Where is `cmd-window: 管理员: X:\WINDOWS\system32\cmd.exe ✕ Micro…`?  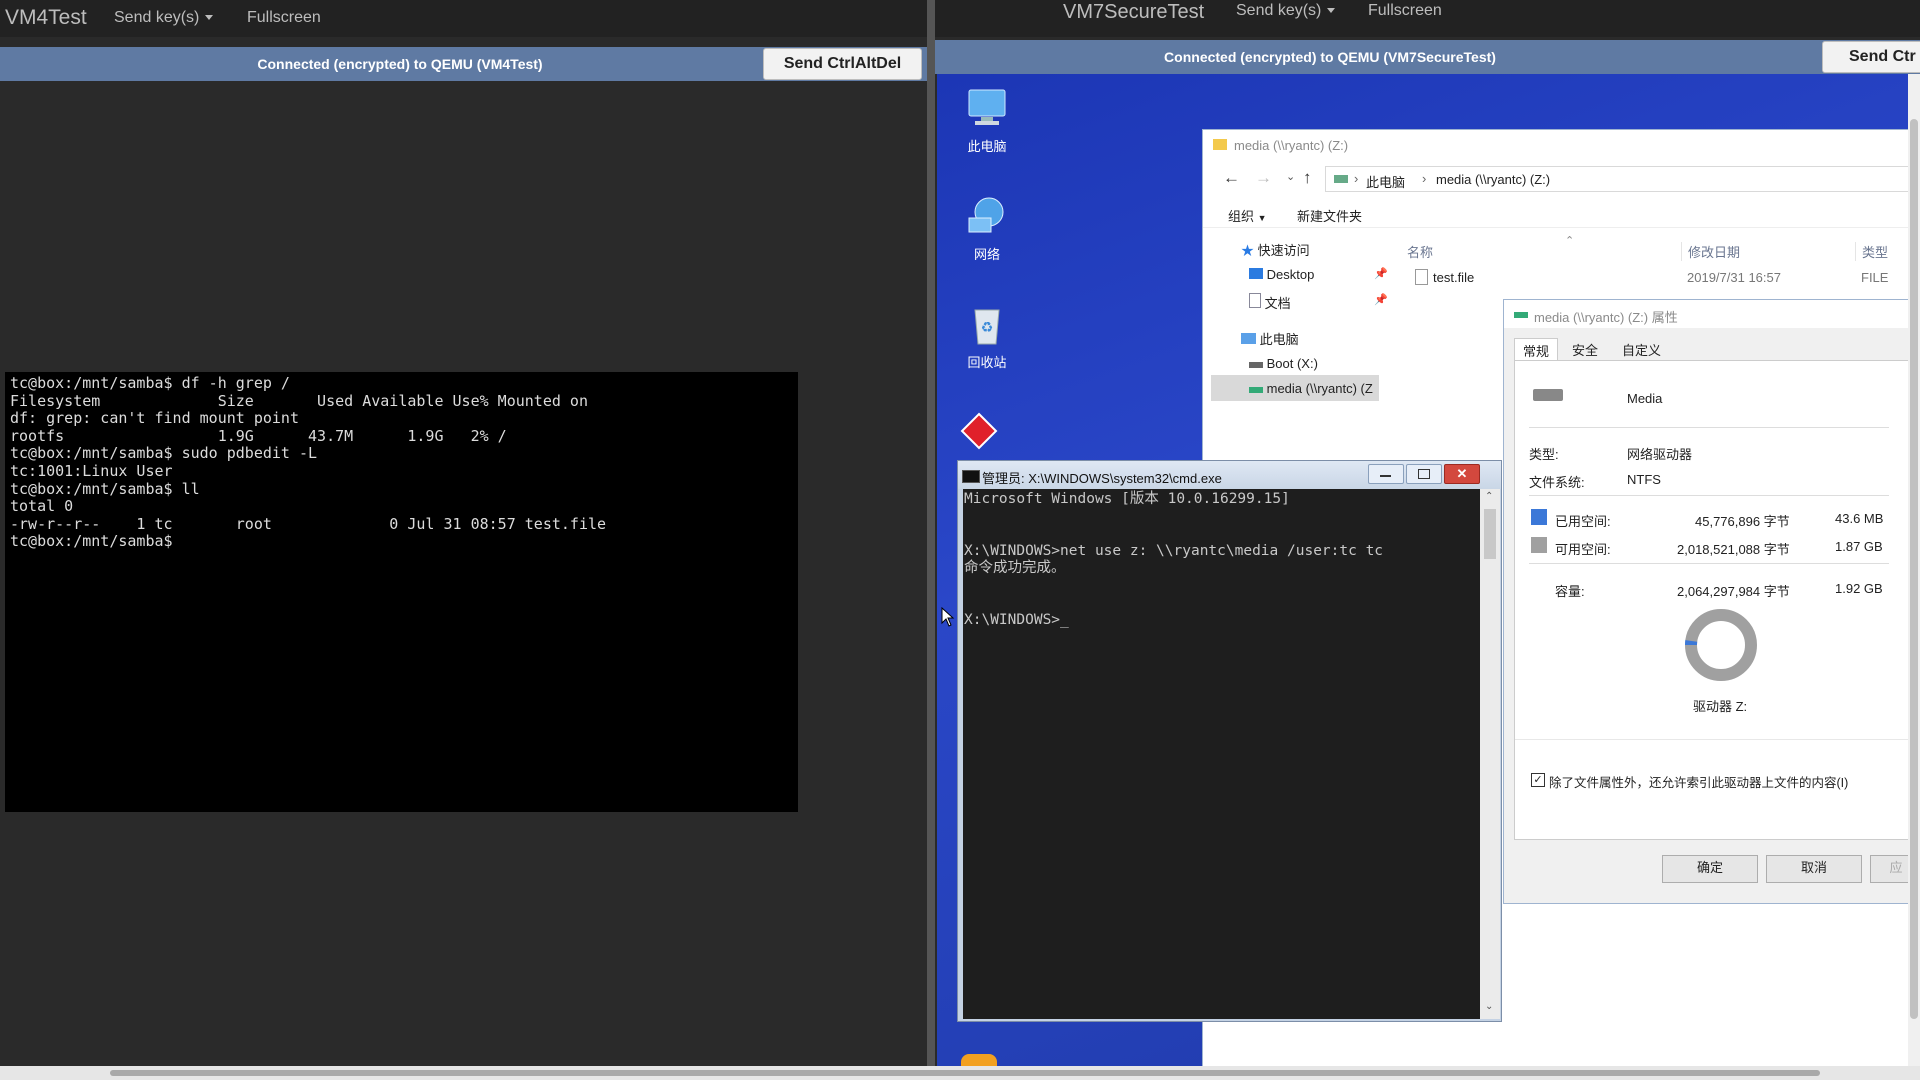 cmd-window: 管理员: X:\WINDOWS\system32\cmd.exe ✕ Micro… is located at coordinates (1229, 741).